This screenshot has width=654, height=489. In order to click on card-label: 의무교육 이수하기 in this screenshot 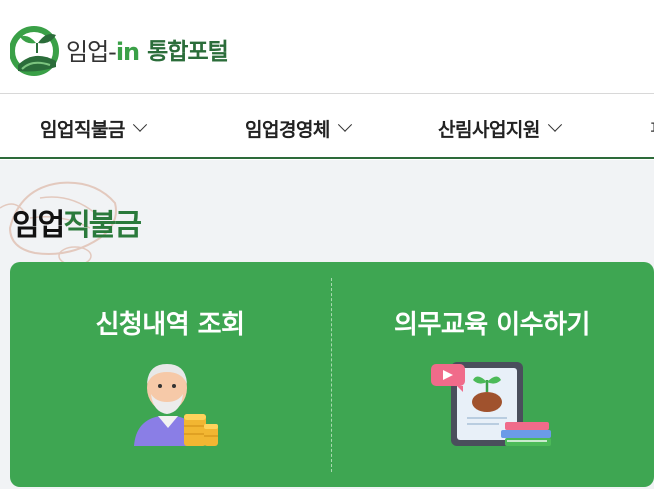, I will do `click(492, 325)`.